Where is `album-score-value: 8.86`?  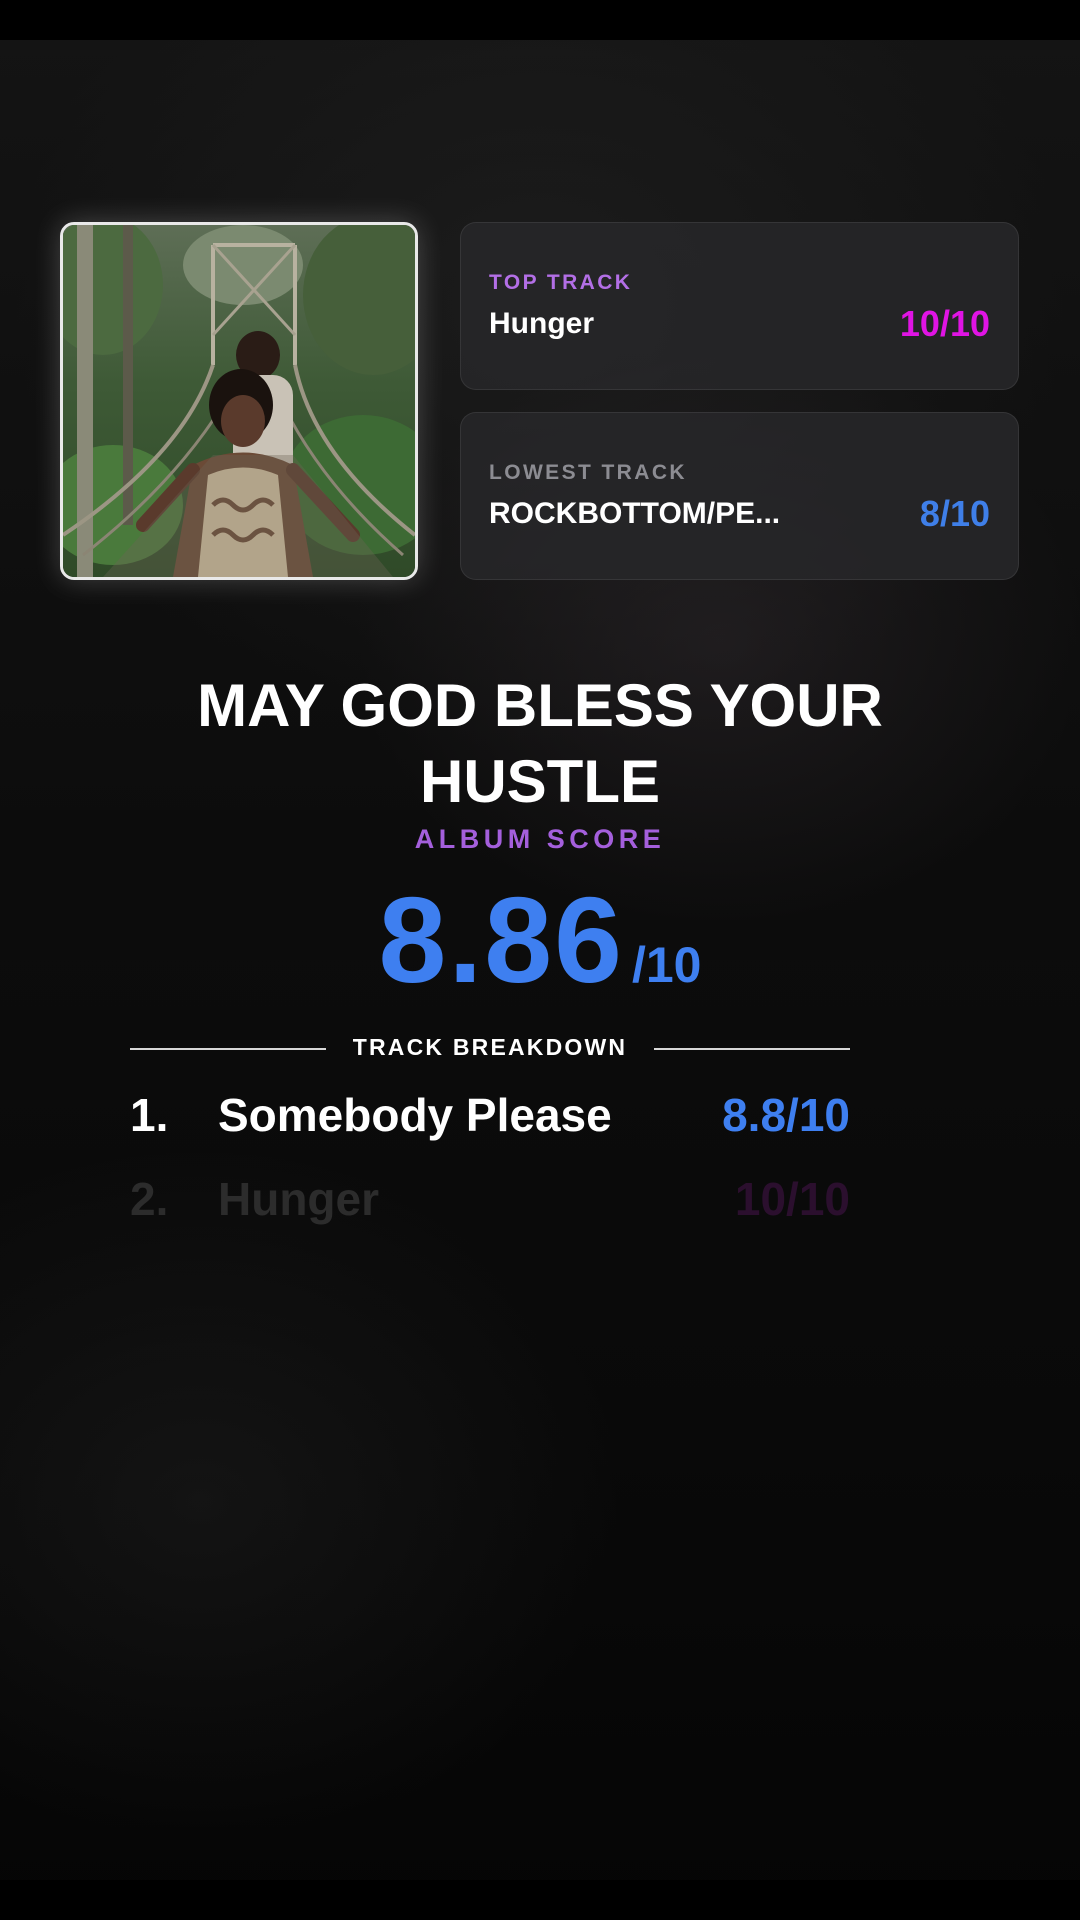
album-score-value: 8.86 is located at coordinates (501, 940).